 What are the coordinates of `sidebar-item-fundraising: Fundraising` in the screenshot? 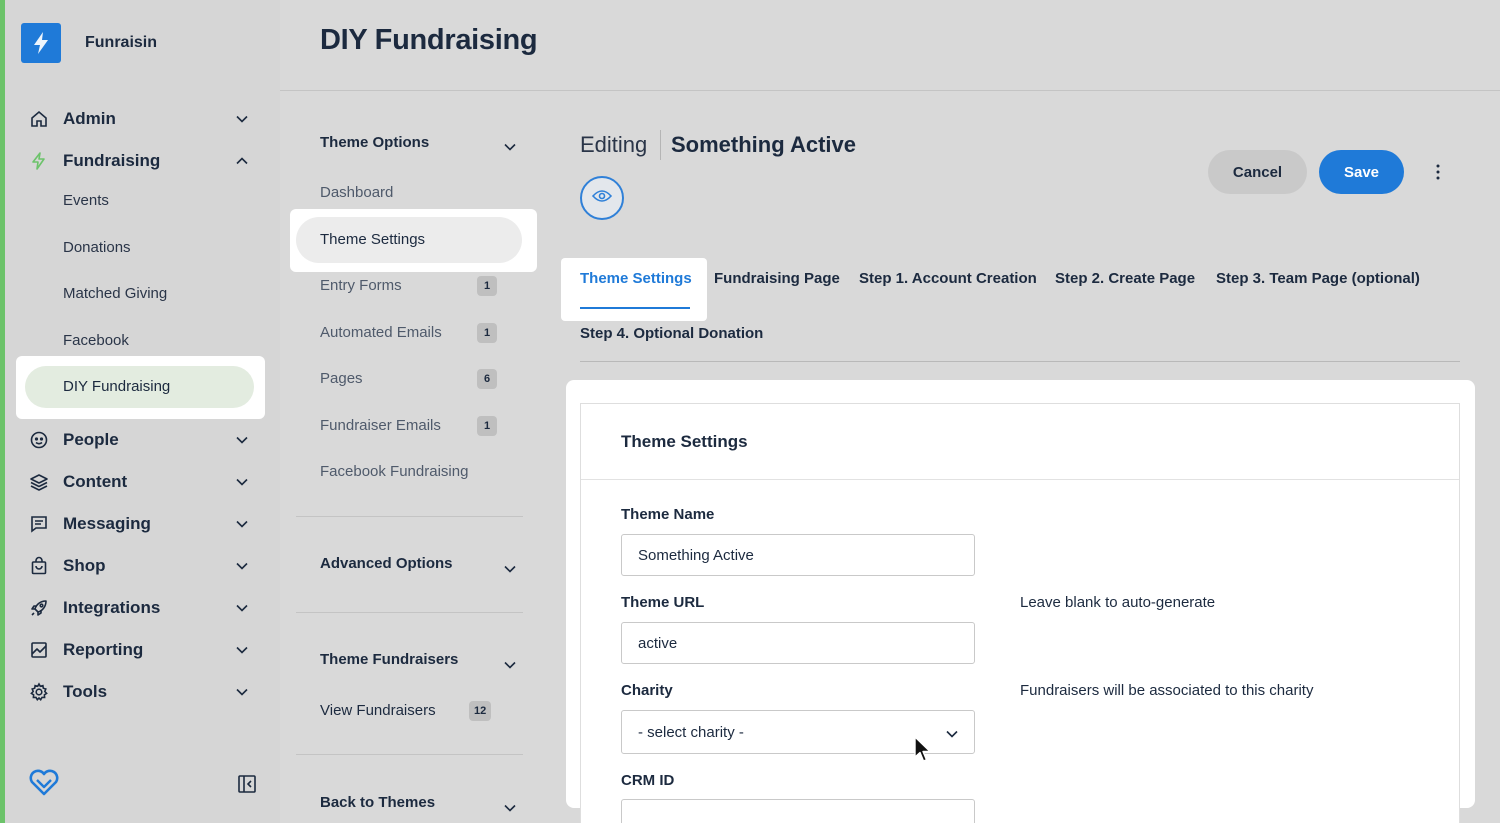 It's located at (139, 161).